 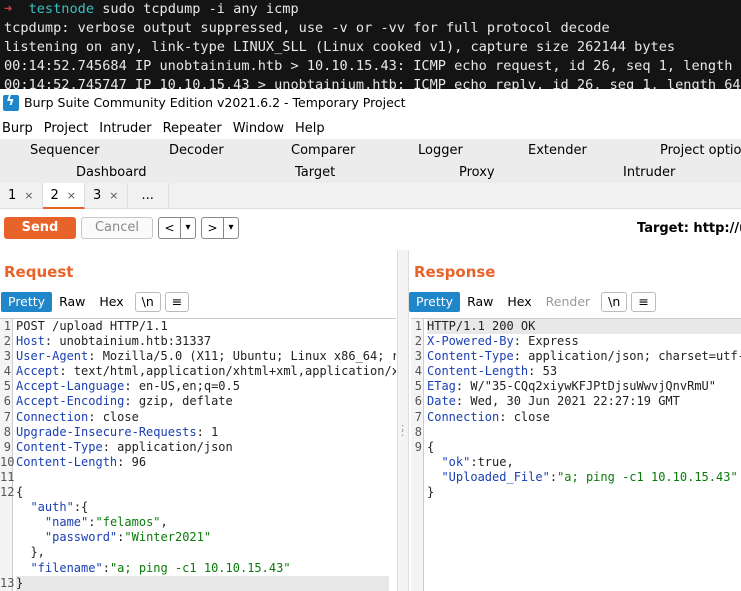 I want to click on line-numbers: 123456789, so click(x=417, y=455).